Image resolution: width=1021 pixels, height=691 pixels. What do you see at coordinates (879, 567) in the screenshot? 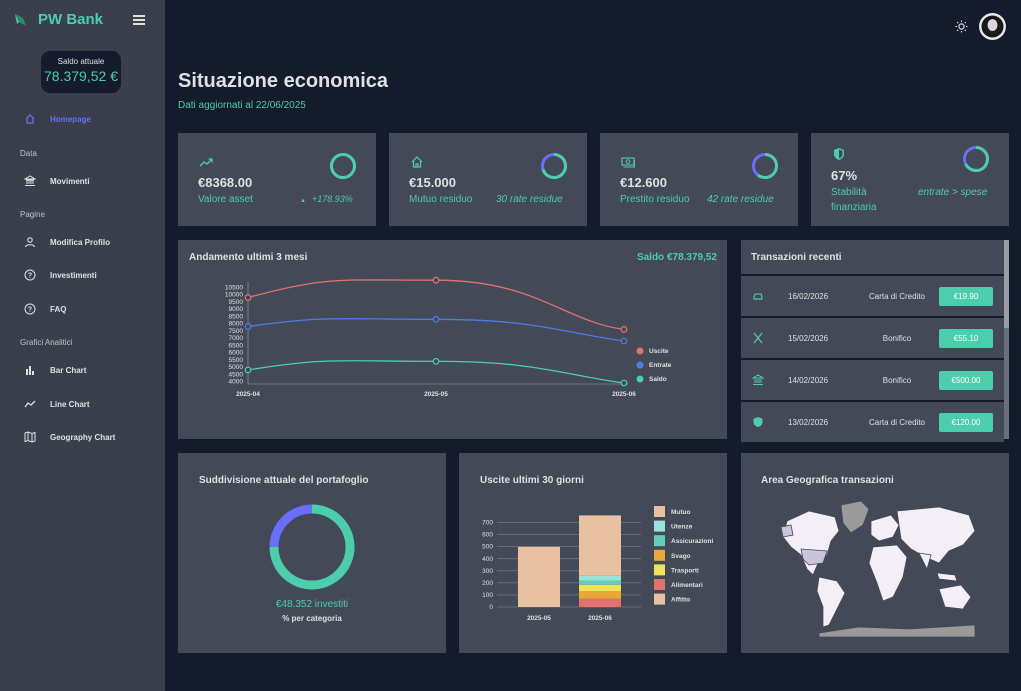
I see `world-map` at bounding box center [879, 567].